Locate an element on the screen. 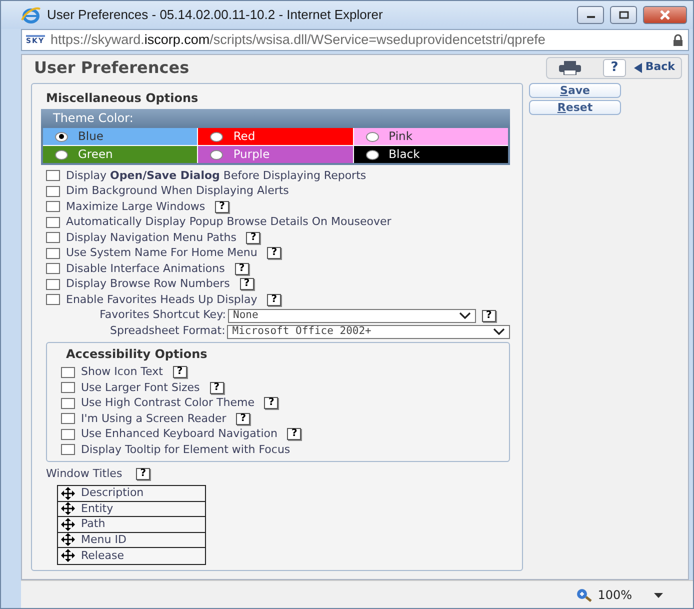  list-item: Menu ID is located at coordinates (103, 540).